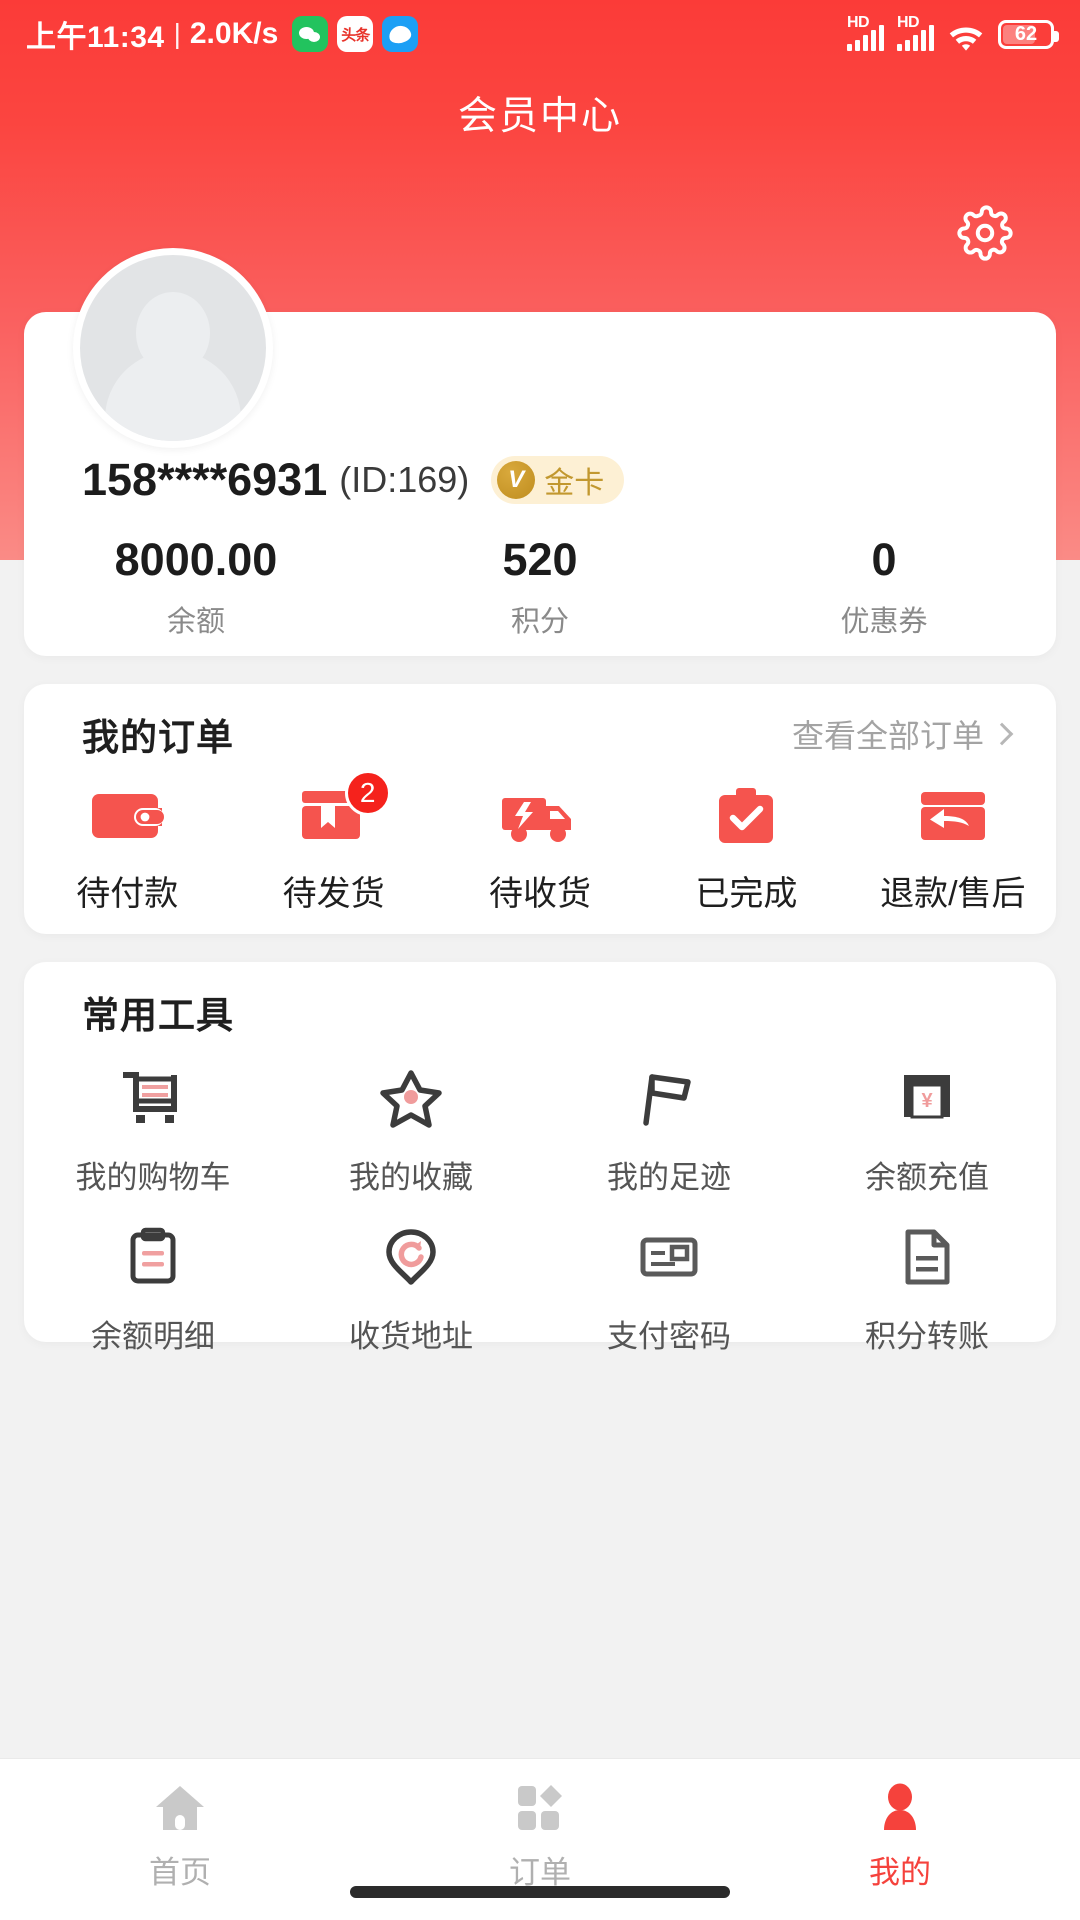 The width and height of the screenshot is (1080, 1920). I want to click on star-icon, so click(411, 1098).